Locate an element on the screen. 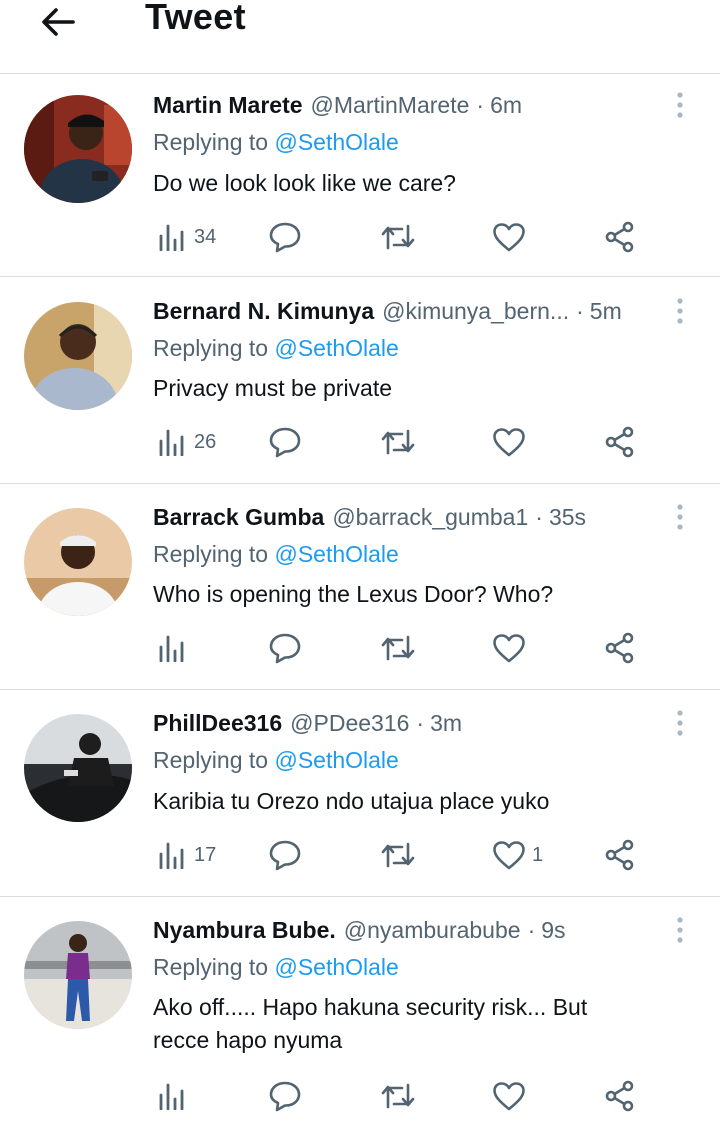 This screenshot has height=1135, width=720. reply-text: Privacy must be private is located at coordinates (273, 388).